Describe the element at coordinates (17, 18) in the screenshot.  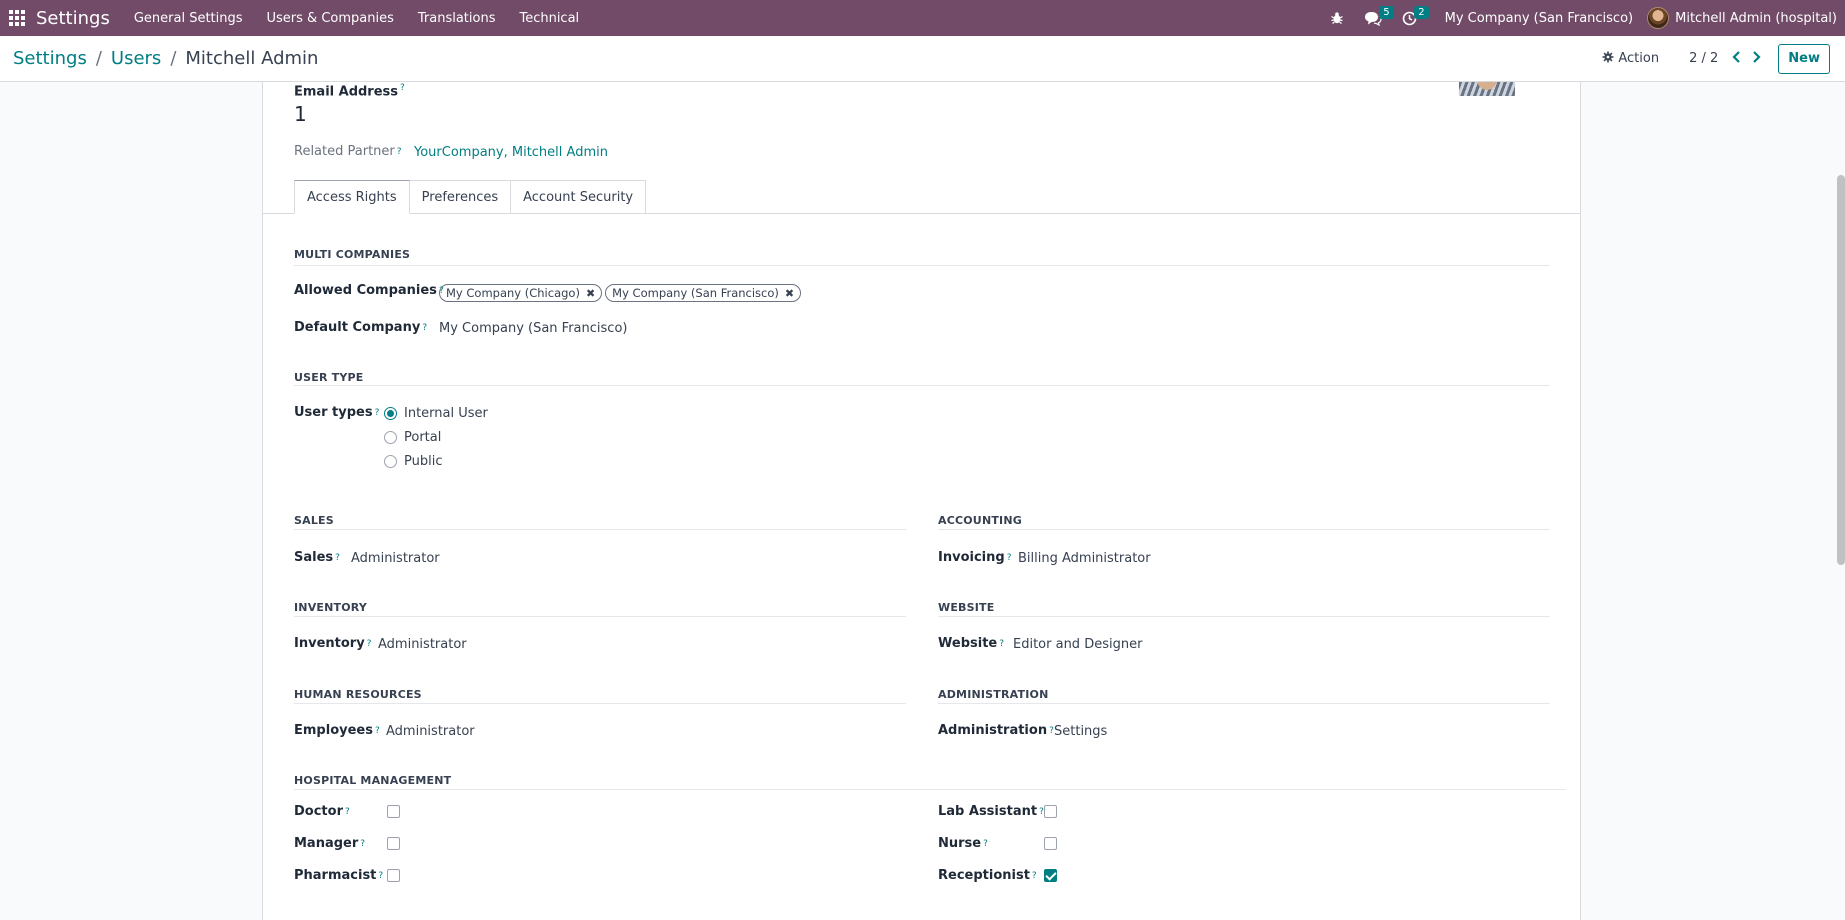
I see `apps-grid-icon` at that location.